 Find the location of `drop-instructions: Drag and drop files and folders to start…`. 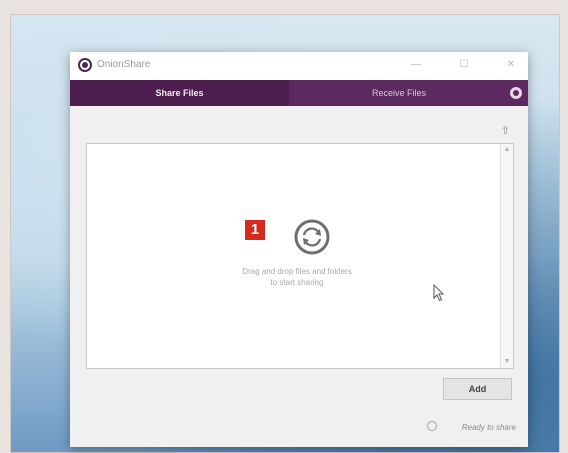

drop-instructions: Drag and drop files and folders to start… is located at coordinates (297, 277).